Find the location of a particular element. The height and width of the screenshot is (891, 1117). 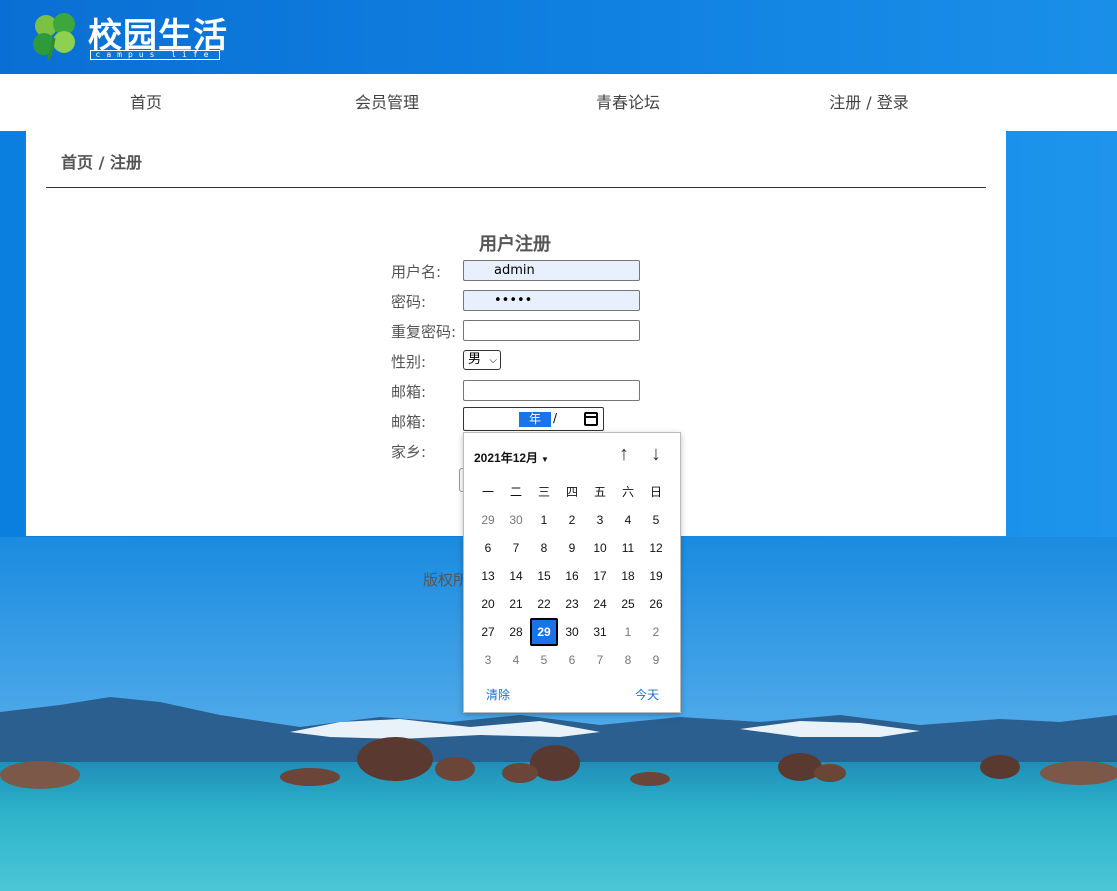

gender-select: 男 ⌵ is located at coordinates (482, 360).